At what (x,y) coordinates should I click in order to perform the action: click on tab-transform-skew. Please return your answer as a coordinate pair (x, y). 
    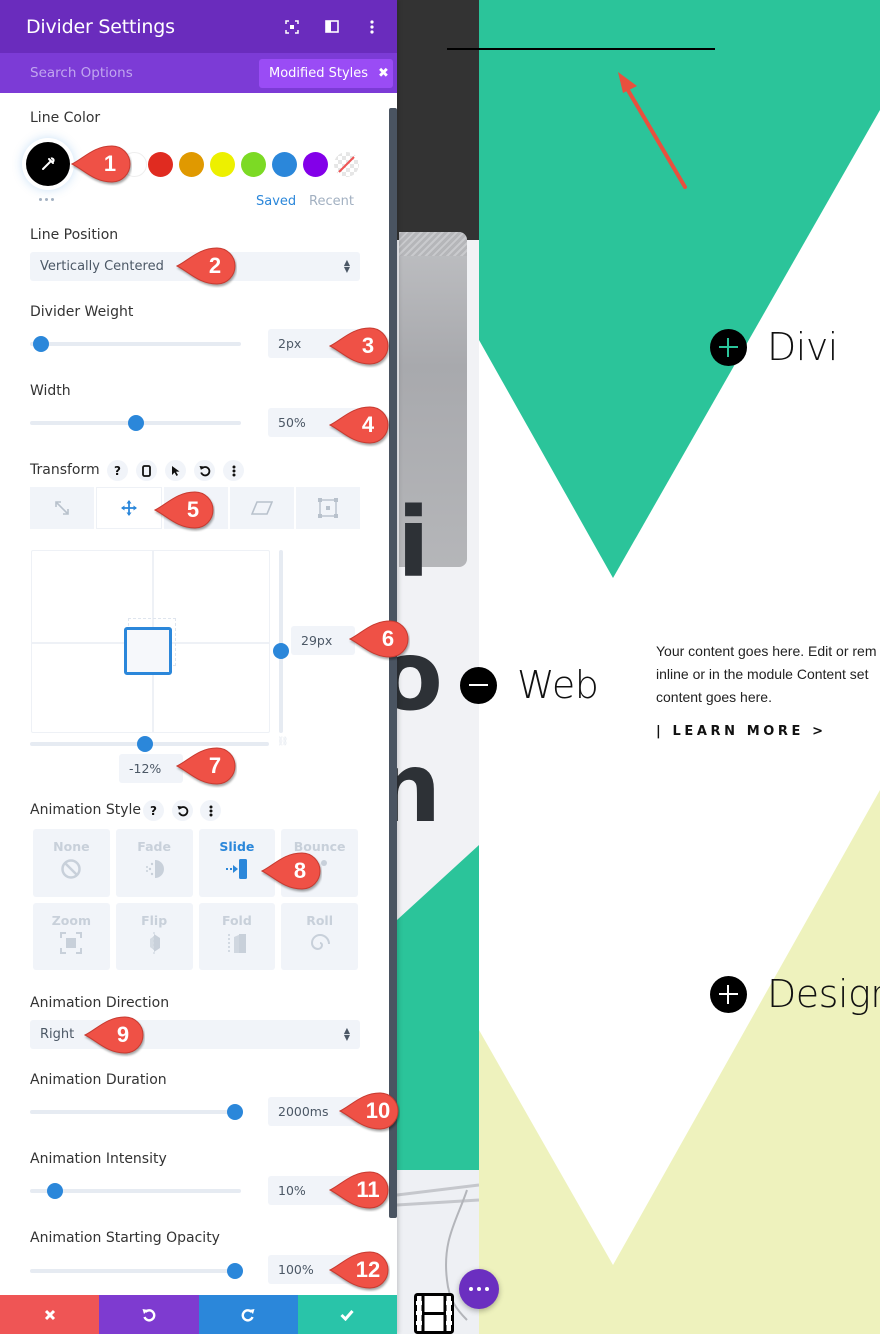
    Looking at the image, I should click on (262, 508).